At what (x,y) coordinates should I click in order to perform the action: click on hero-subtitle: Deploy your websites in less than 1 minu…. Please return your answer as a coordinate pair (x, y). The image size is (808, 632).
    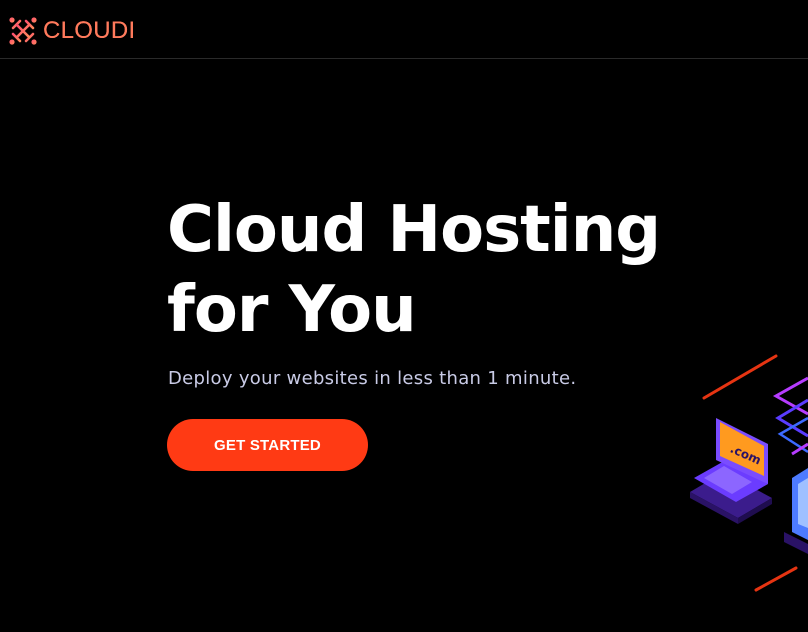
    Looking at the image, I should click on (372, 378).